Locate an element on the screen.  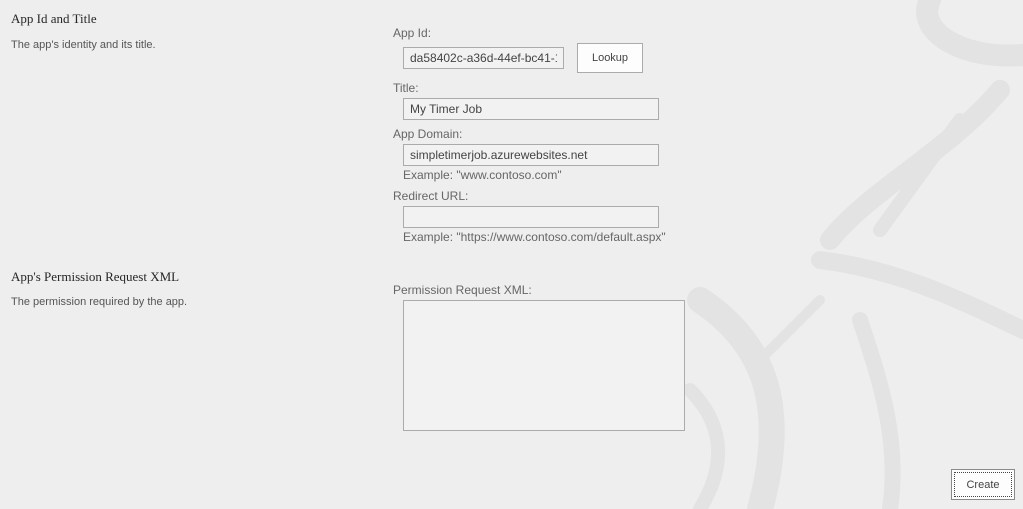
permission-xml-label: Permission Request XML: is located at coordinates (462, 290).